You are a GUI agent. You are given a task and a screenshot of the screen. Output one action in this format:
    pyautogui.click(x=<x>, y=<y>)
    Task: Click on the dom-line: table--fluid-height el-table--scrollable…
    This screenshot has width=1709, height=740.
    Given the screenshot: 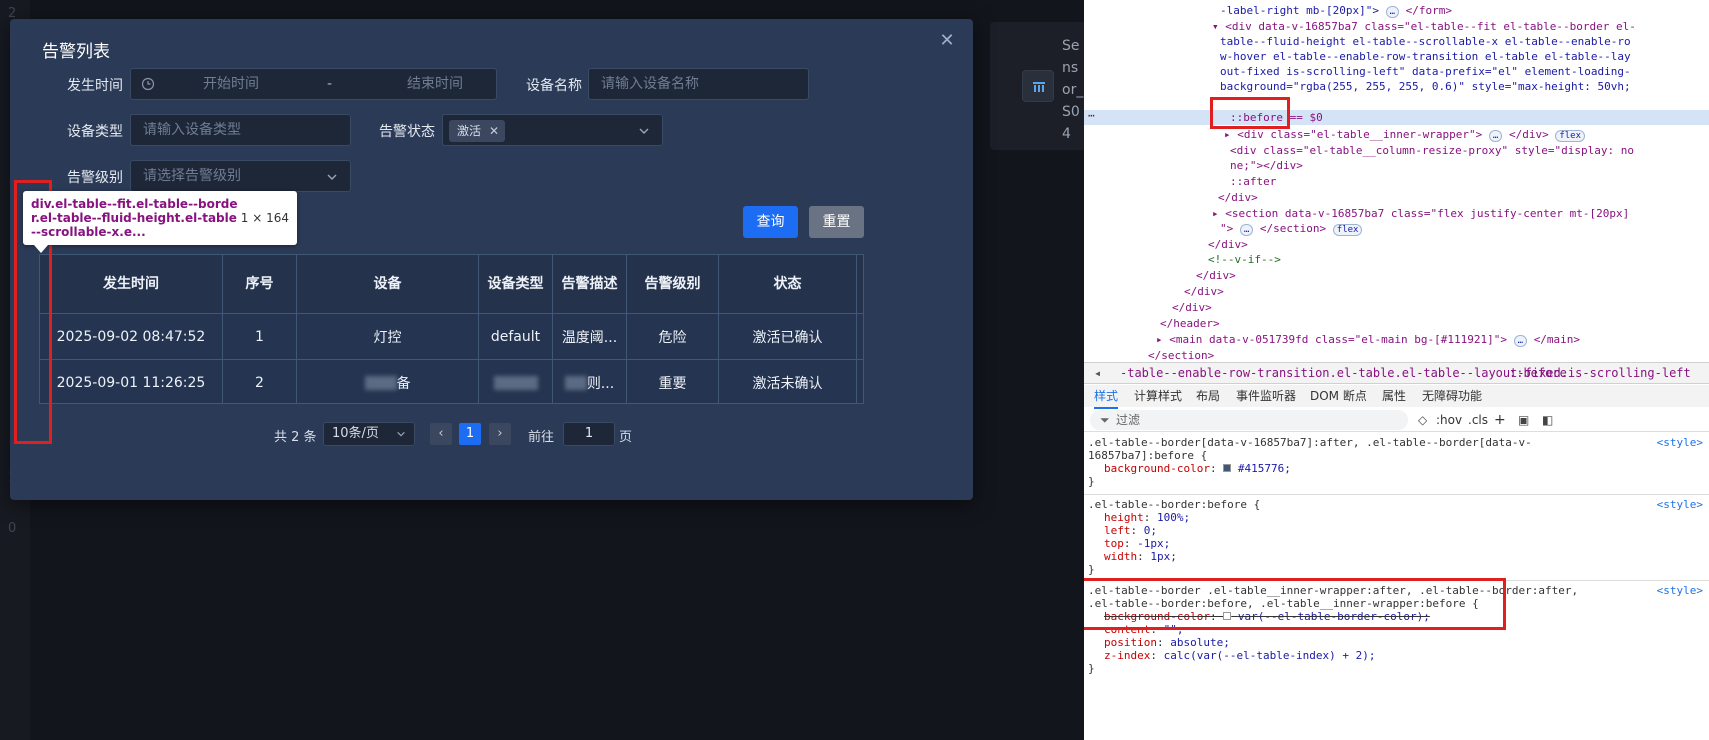 What is the action you would take?
    pyautogui.click(x=1425, y=41)
    